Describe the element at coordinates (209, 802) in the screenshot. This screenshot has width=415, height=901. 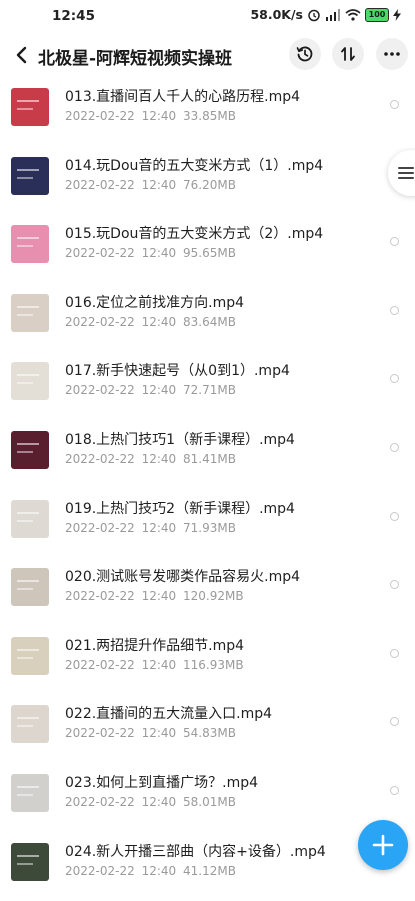
I see `file-size: 58.01MB` at that location.